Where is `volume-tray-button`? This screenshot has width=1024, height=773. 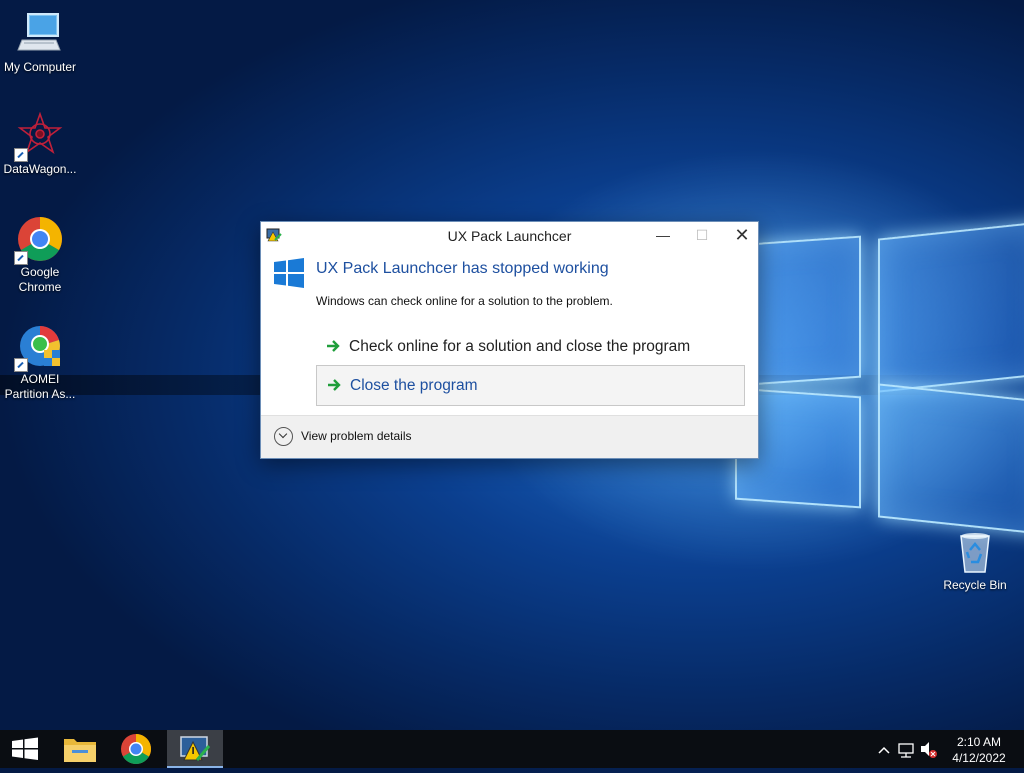 volume-tray-button is located at coordinates (929, 749).